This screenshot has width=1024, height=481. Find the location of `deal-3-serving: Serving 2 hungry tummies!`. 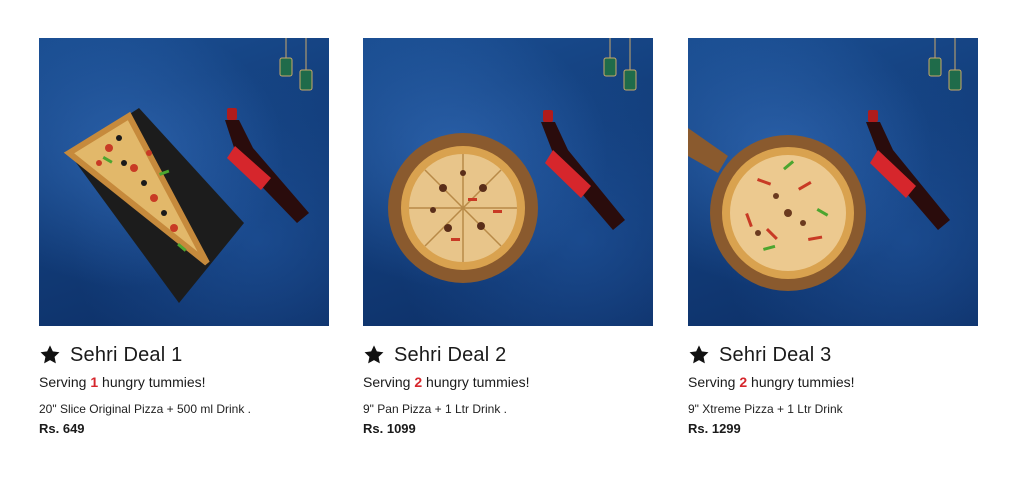

deal-3-serving: Serving 2 hungry tummies! is located at coordinates (833, 382).